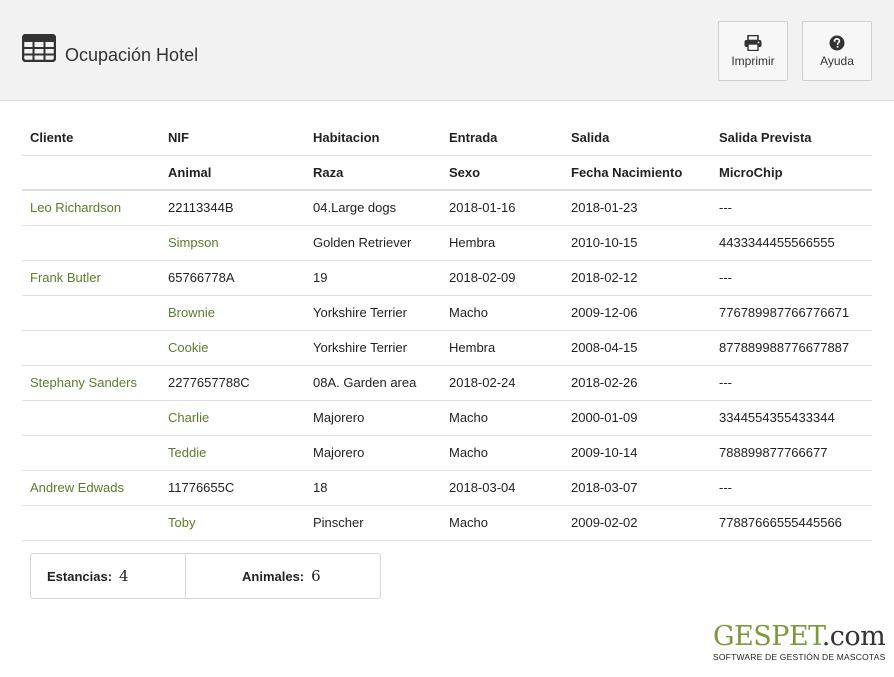 Image resolution: width=894 pixels, height=677 pixels. I want to click on table-cell: 04.Large dogs, so click(373, 208).